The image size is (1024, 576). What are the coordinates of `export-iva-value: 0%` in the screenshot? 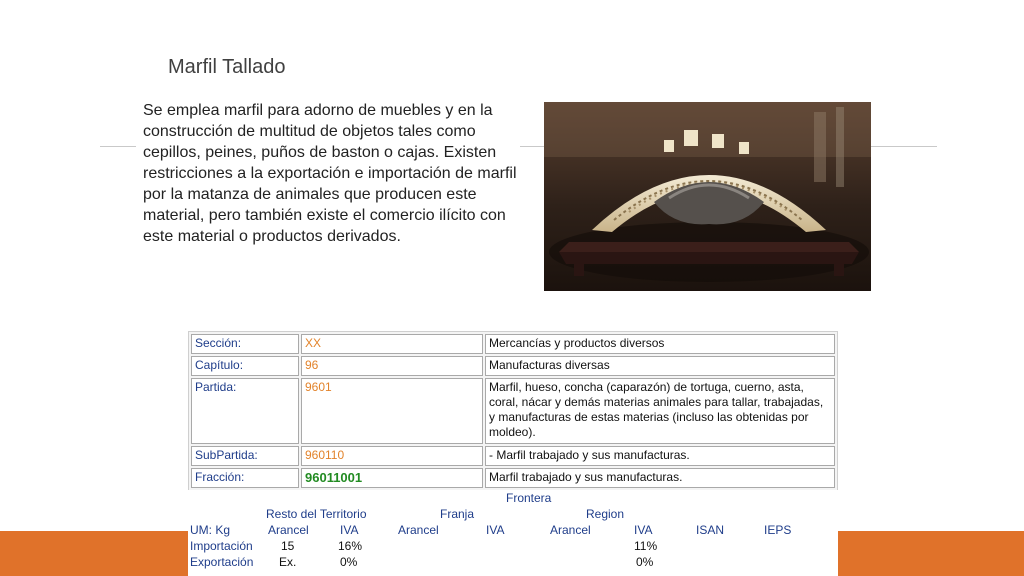 It's located at (349, 562).